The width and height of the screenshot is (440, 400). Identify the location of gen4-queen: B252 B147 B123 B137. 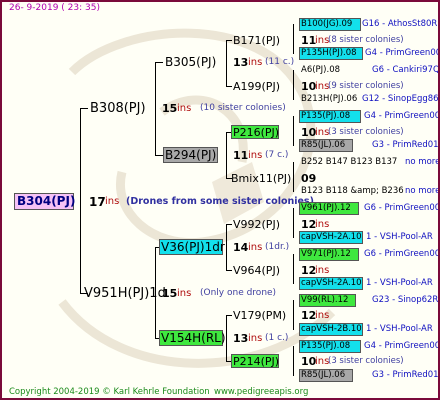
(349, 162).